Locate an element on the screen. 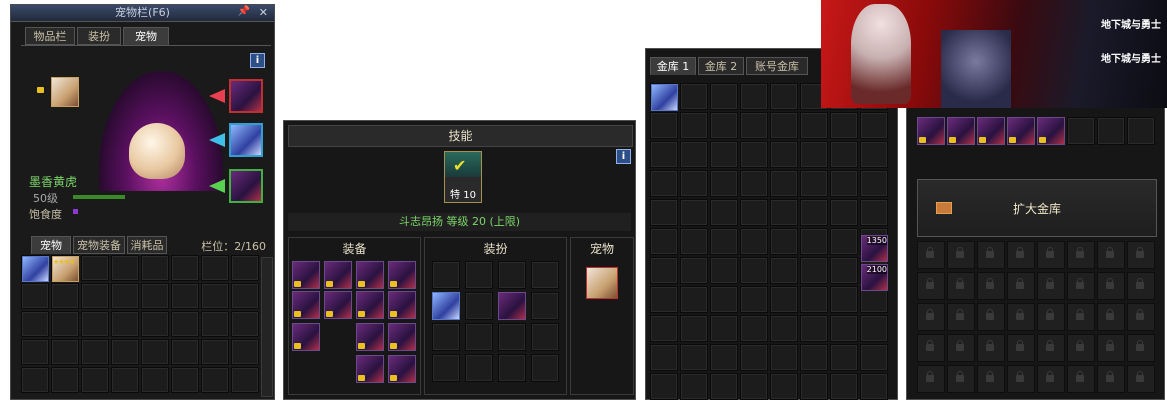 This screenshot has height=405, width=1167. tab-account-vault: 账号金库 is located at coordinates (777, 66).